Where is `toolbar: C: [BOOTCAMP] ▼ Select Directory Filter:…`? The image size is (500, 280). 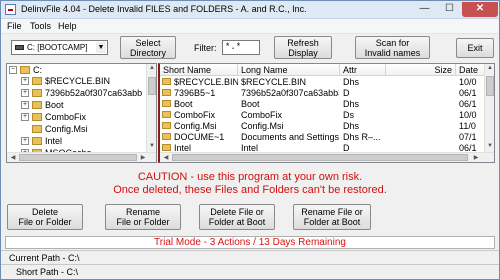 toolbar: C: [BOOTCAMP] ▼ Select Directory Filter:… is located at coordinates (250, 48).